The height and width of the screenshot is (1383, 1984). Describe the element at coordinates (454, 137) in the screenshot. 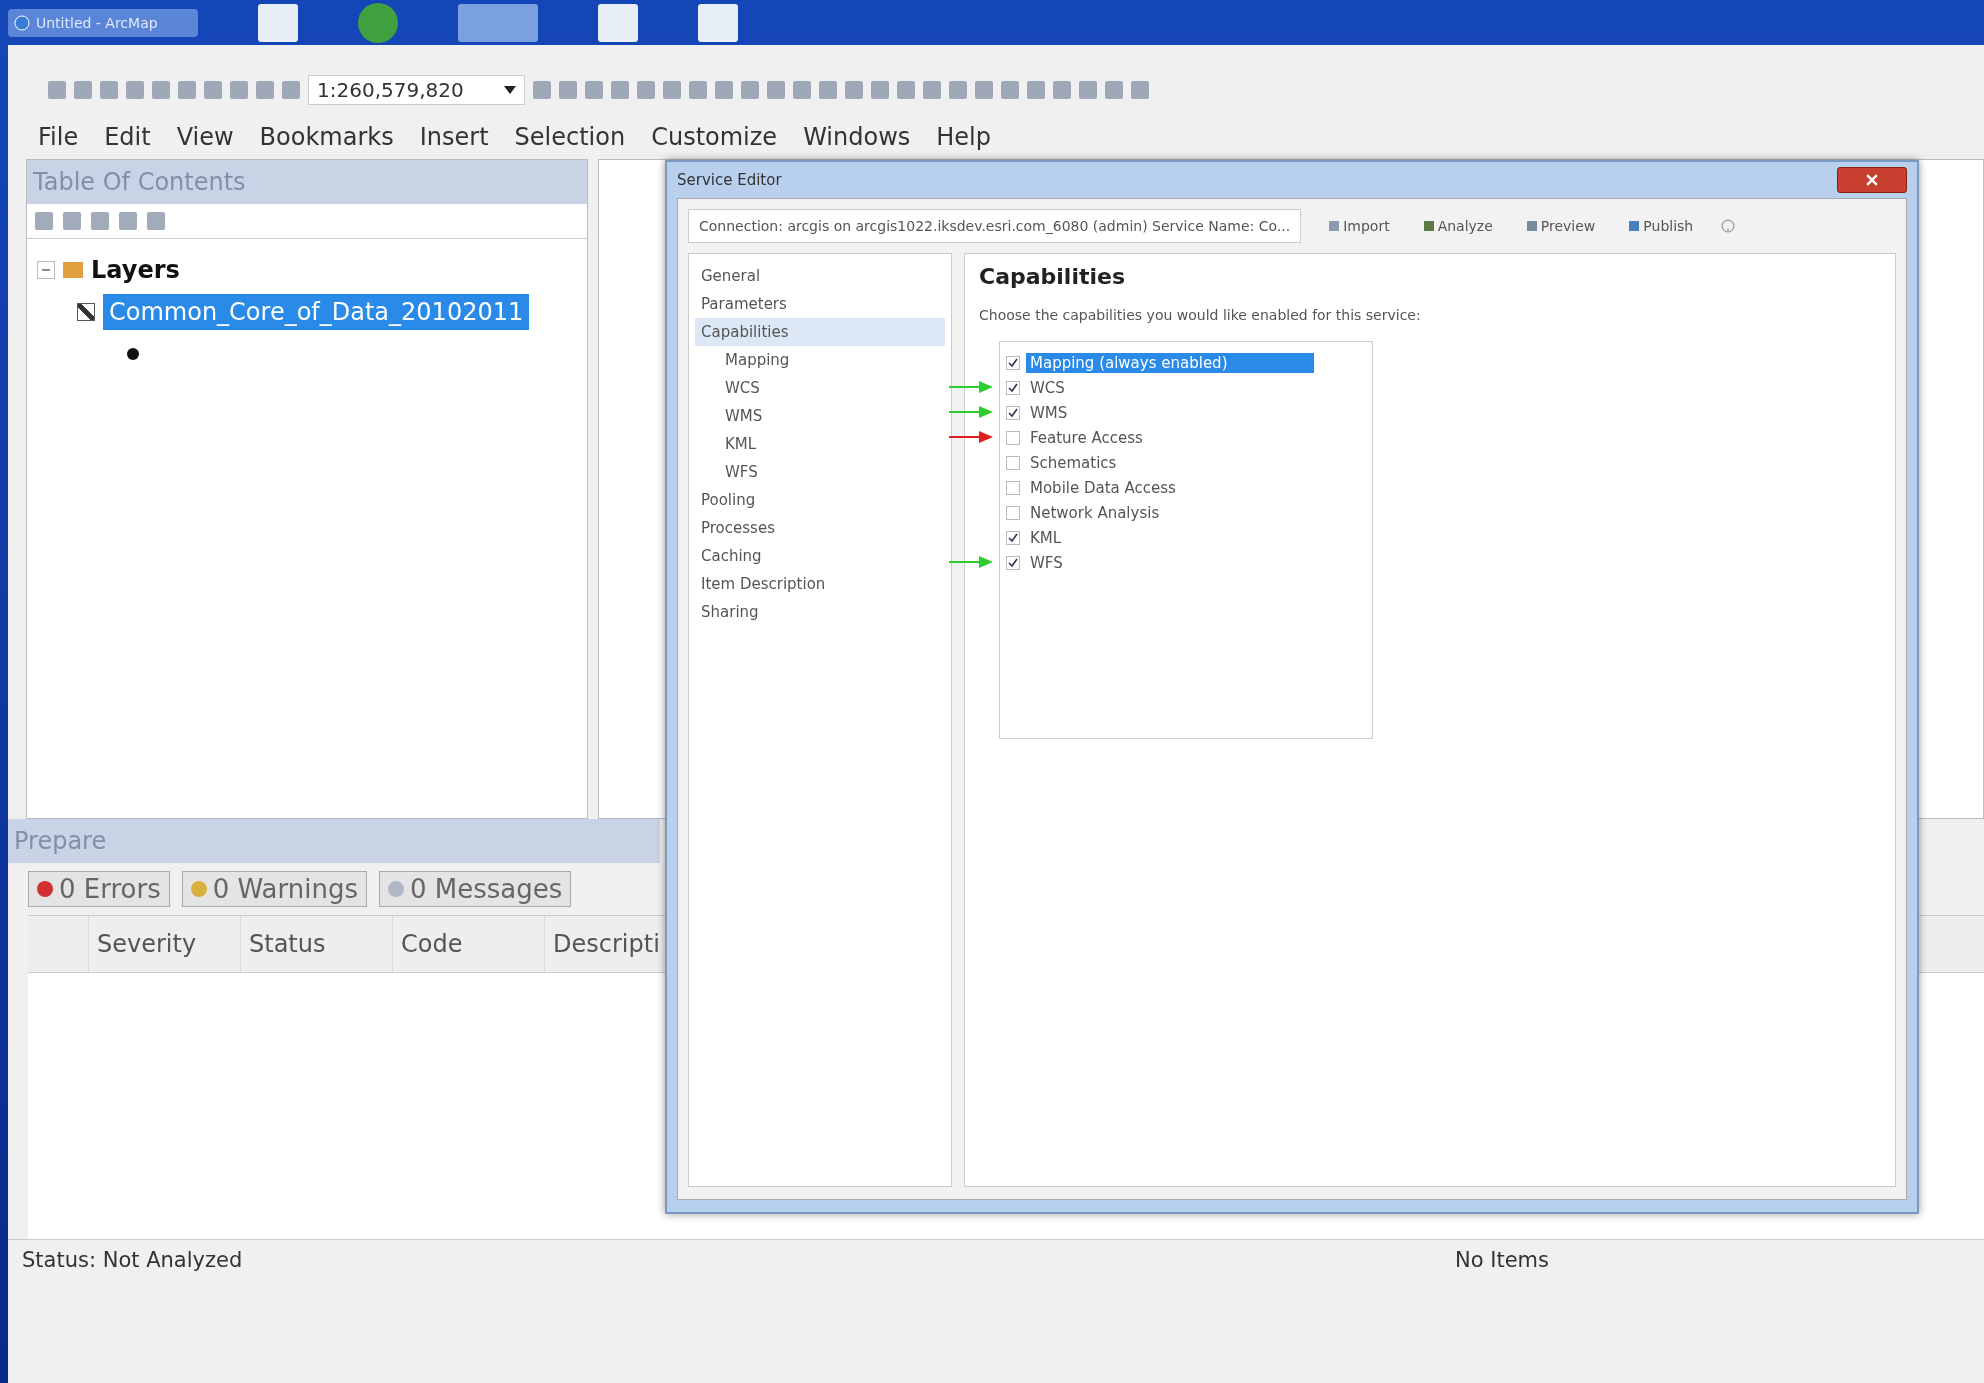

I see `menu-item: Insert` at that location.